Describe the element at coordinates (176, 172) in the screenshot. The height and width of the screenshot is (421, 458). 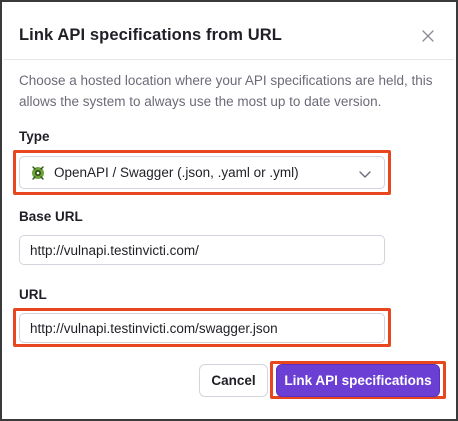
I see `type-select-value: OpenAPI / Swagger (.json, .yaml or .yml)` at that location.